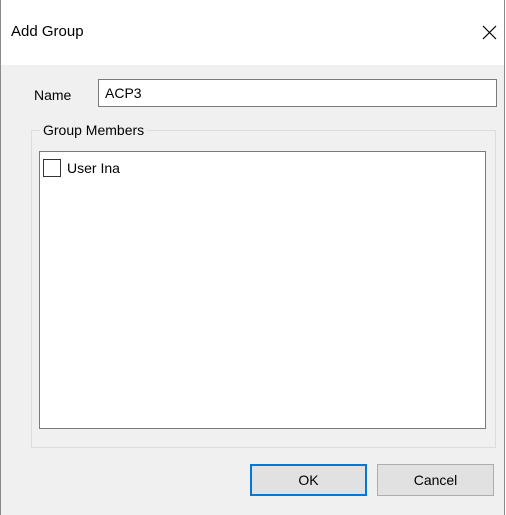 The height and width of the screenshot is (515, 506). I want to click on group-members-legend: Group Members, so click(94, 130).